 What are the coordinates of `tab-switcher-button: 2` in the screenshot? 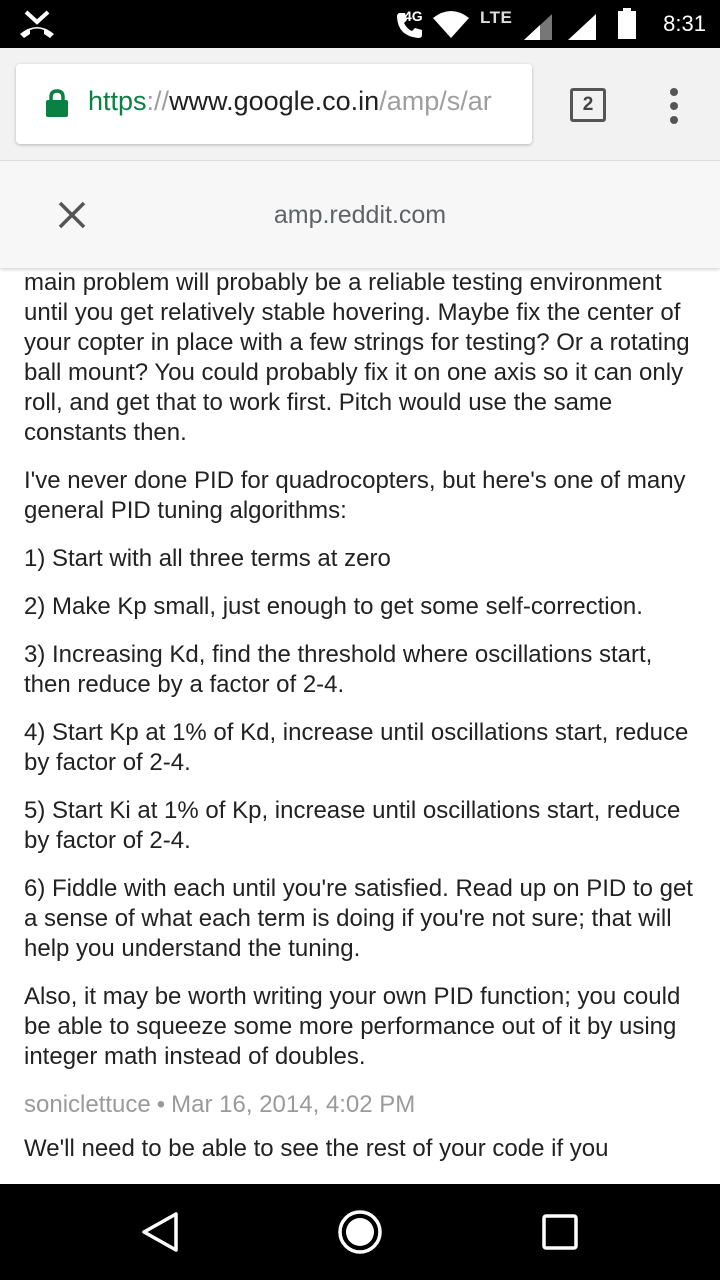 It's located at (588, 105).